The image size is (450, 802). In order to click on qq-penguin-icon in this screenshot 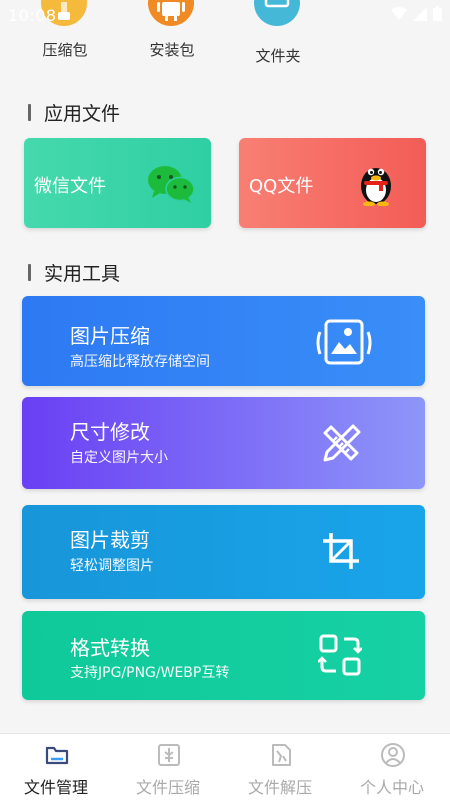, I will do `click(376, 187)`.